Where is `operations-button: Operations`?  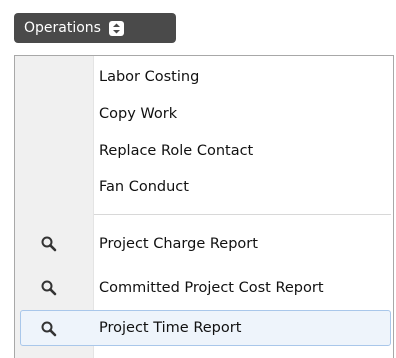 operations-button: Operations is located at coordinates (95, 28).